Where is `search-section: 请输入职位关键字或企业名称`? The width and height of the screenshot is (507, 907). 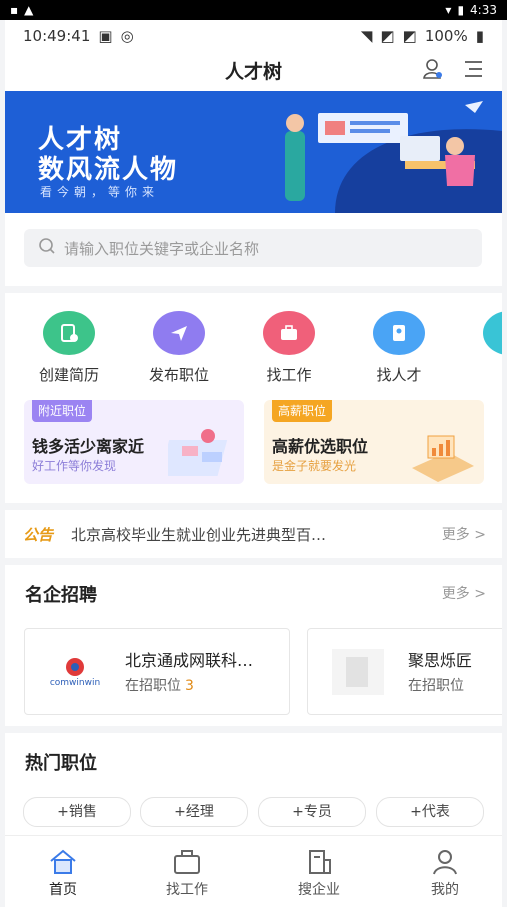 search-section: 请输入职位关键字或企业名称 is located at coordinates (253, 249).